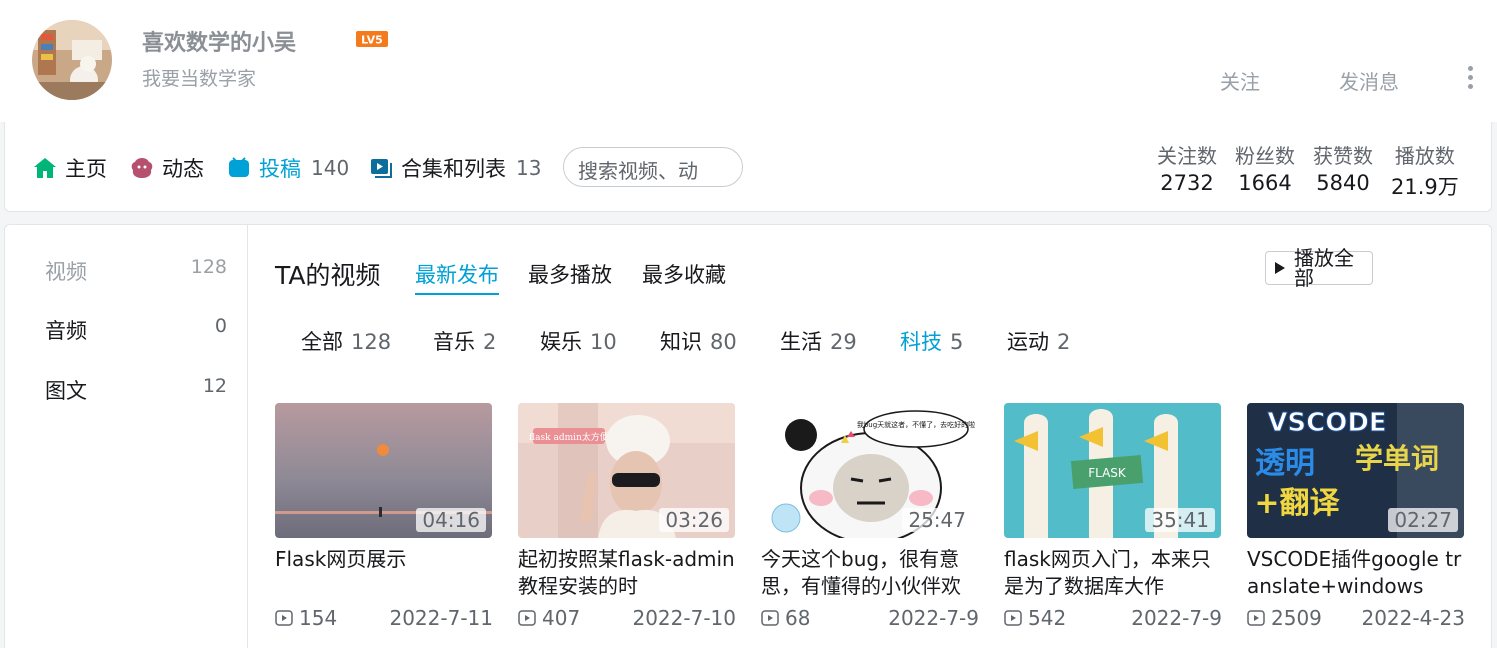  What do you see at coordinates (288, 168) in the screenshot?
I see `tab-uploads: 投稿 140` at bounding box center [288, 168].